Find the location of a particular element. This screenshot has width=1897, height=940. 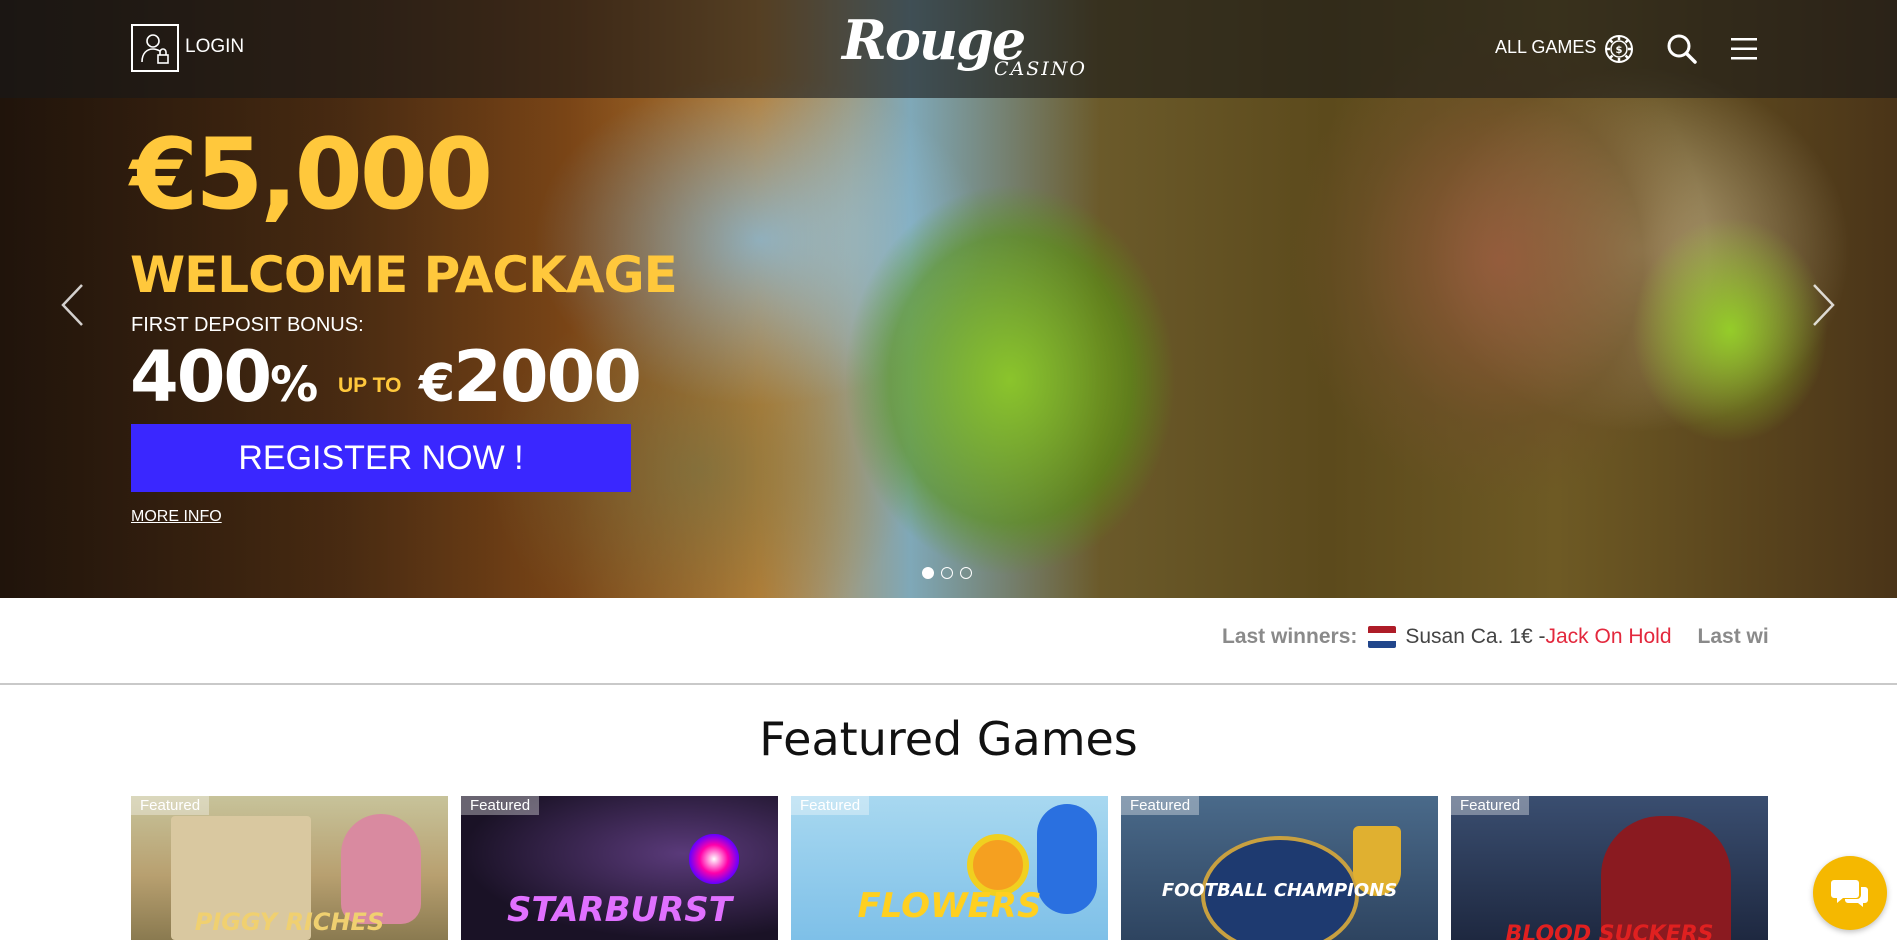

search-icon is located at coordinates (1682, 49).